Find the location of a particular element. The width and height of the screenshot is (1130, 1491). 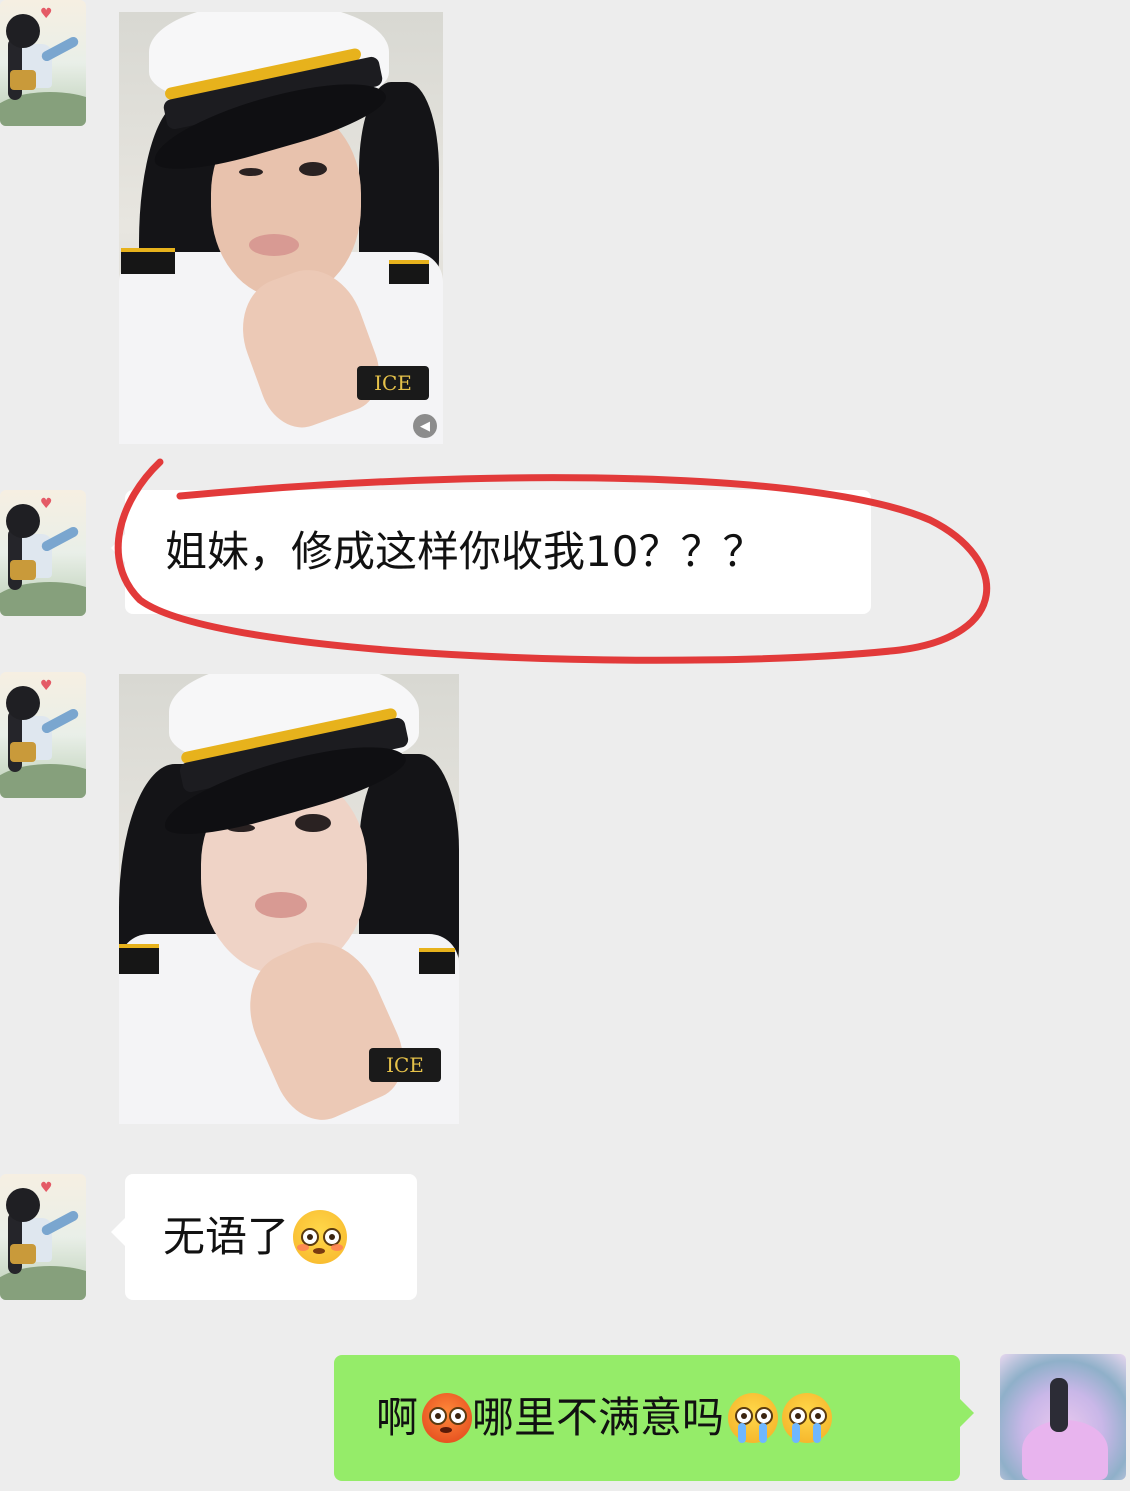

message-bubble-outgoing: 啊 哪里不满意吗 is located at coordinates (654, 1418).